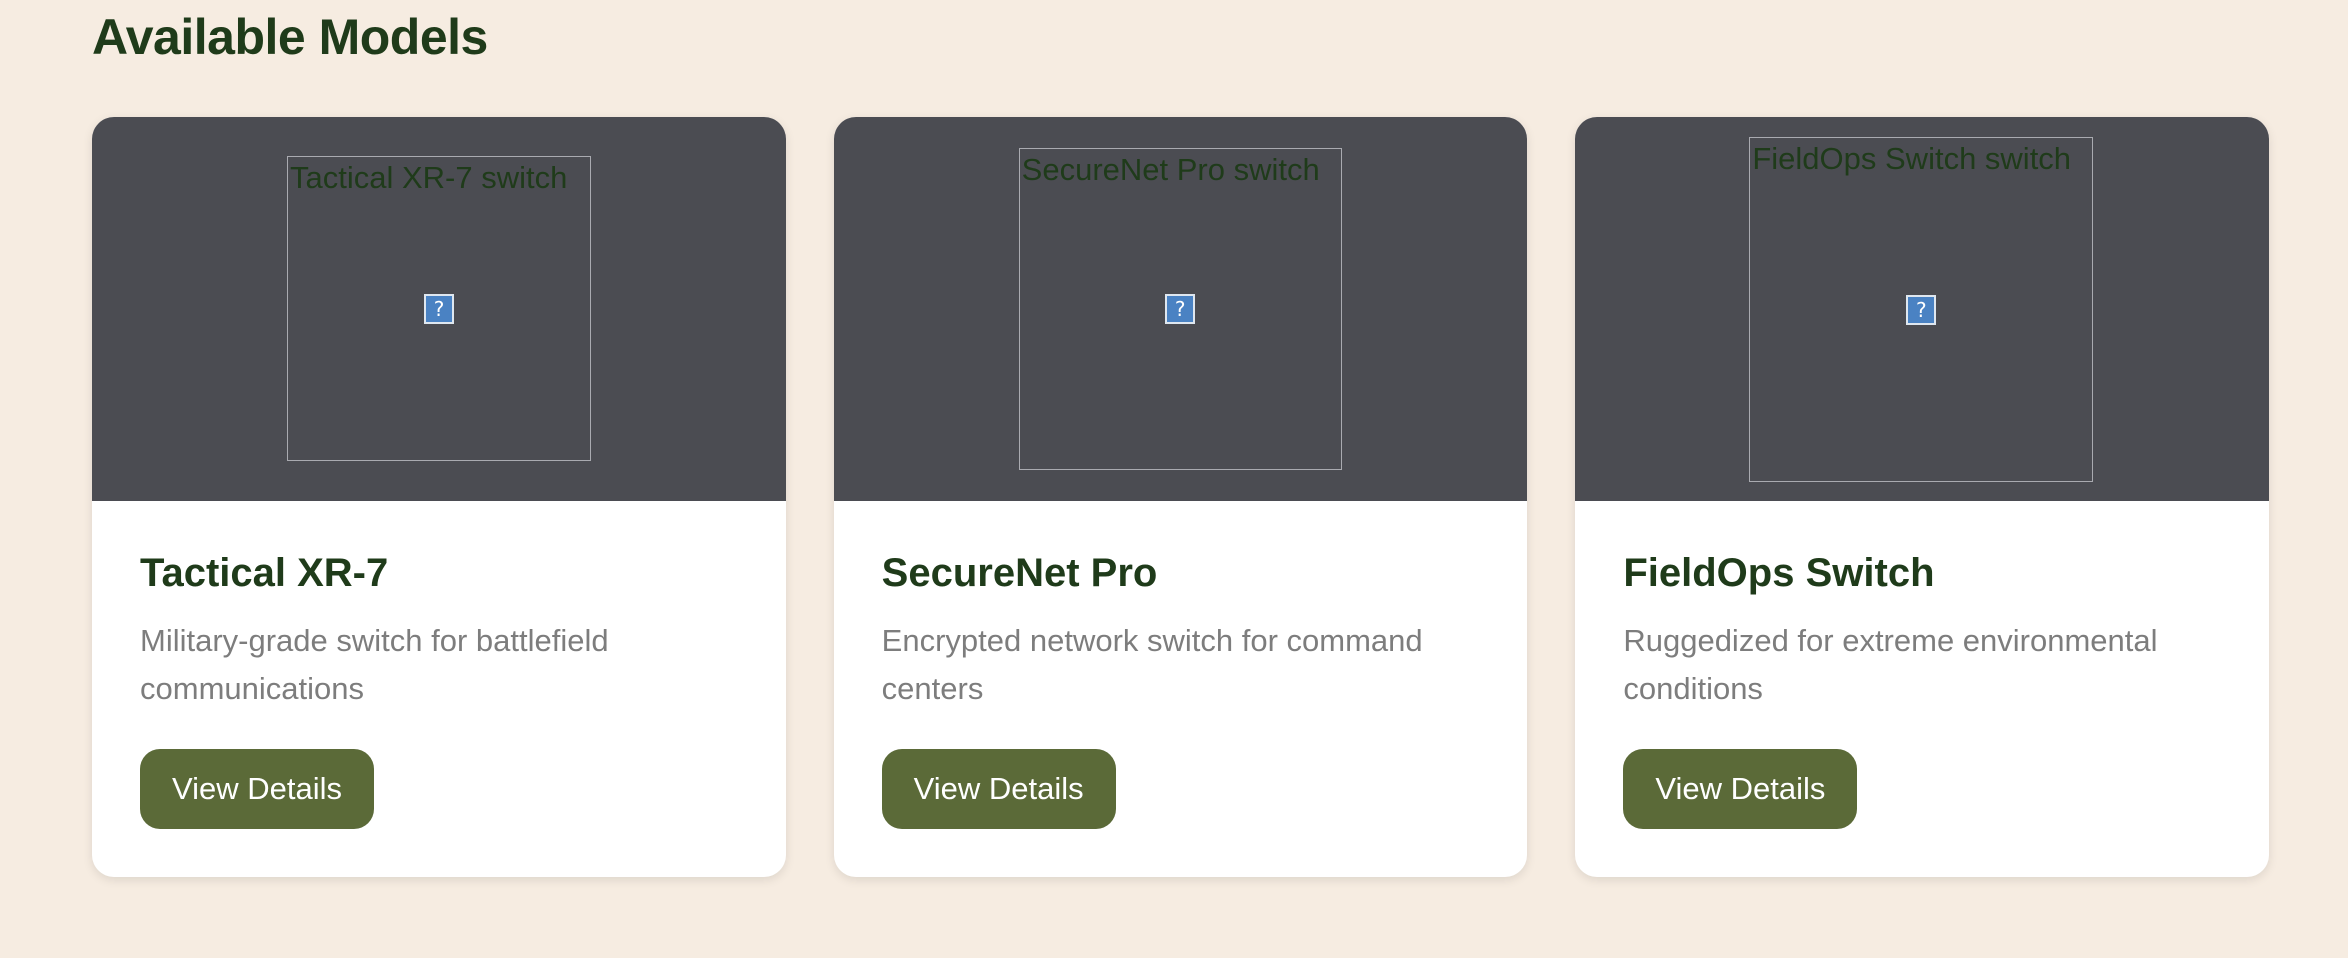  Describe the element at coordinates (1019, 573) in the screenshot. I see `product-name: SecureNet Pro` at that location.